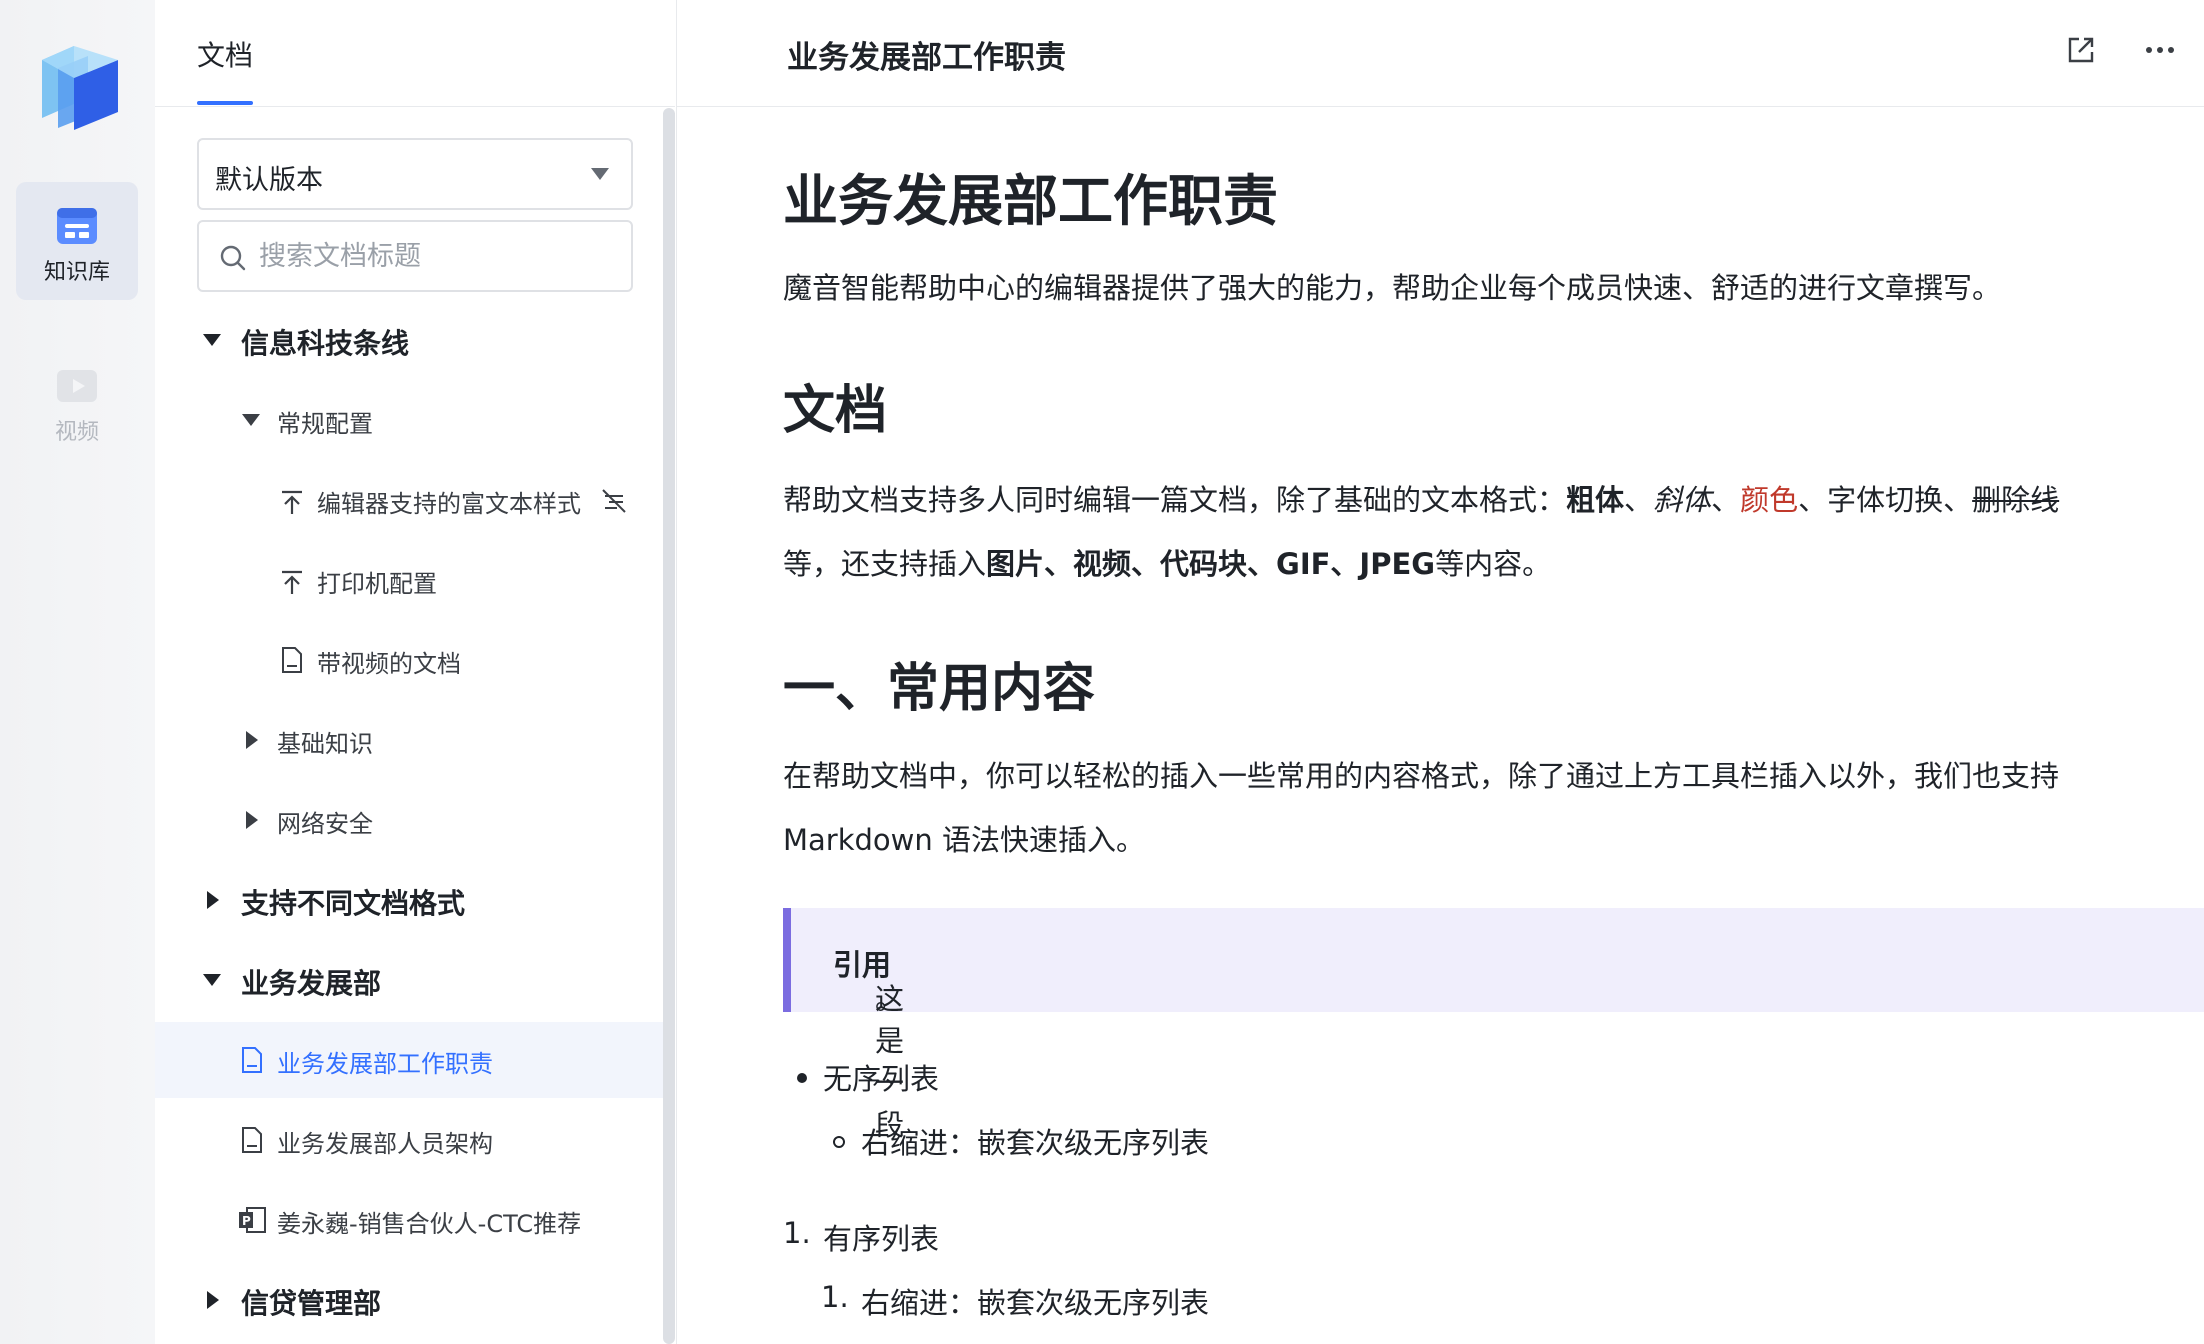  I want to click on doc-topbar-title: 业务发展部工作职责, so click(926, 58).